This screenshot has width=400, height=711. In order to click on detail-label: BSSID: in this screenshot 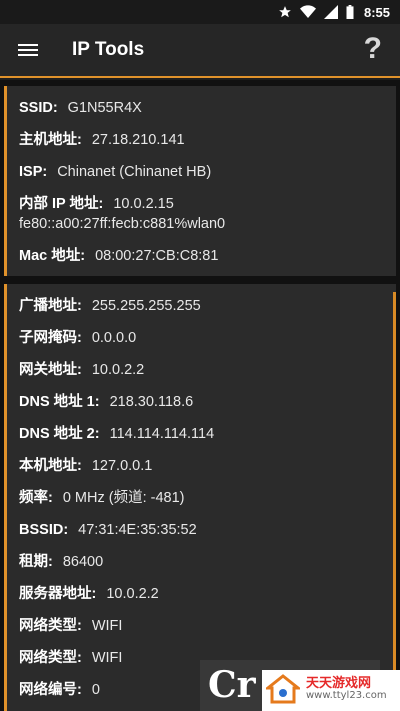, I will do `click(44, 530)`.